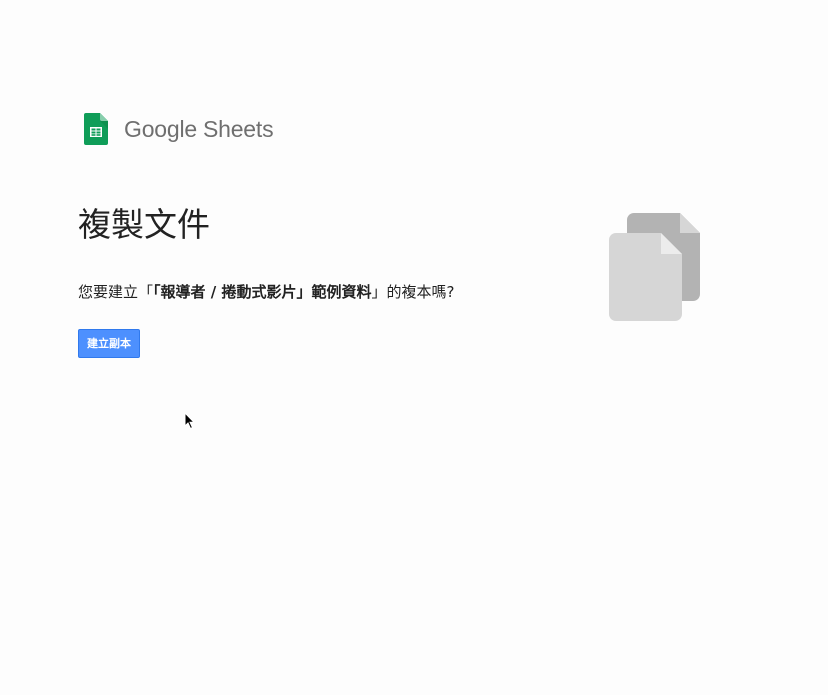 This screenshot has height=695, width=828. I want to click on google-sheets-logo: Google Sheets, so click(179, 129).